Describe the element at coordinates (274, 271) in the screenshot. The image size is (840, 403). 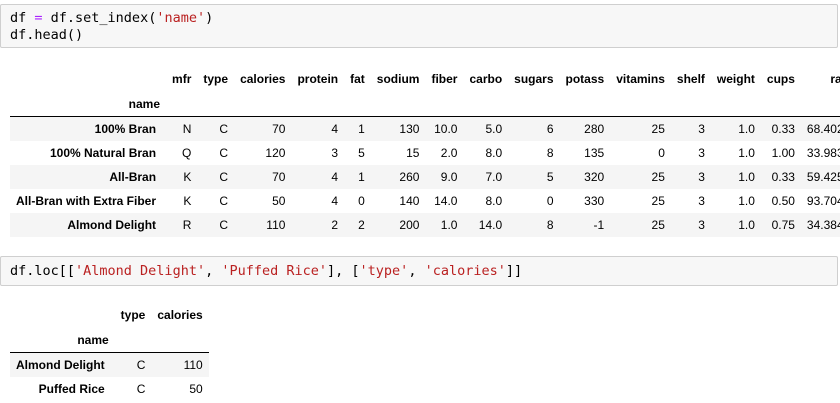
I see `code-token: 'Puffed Rice'` at that location.